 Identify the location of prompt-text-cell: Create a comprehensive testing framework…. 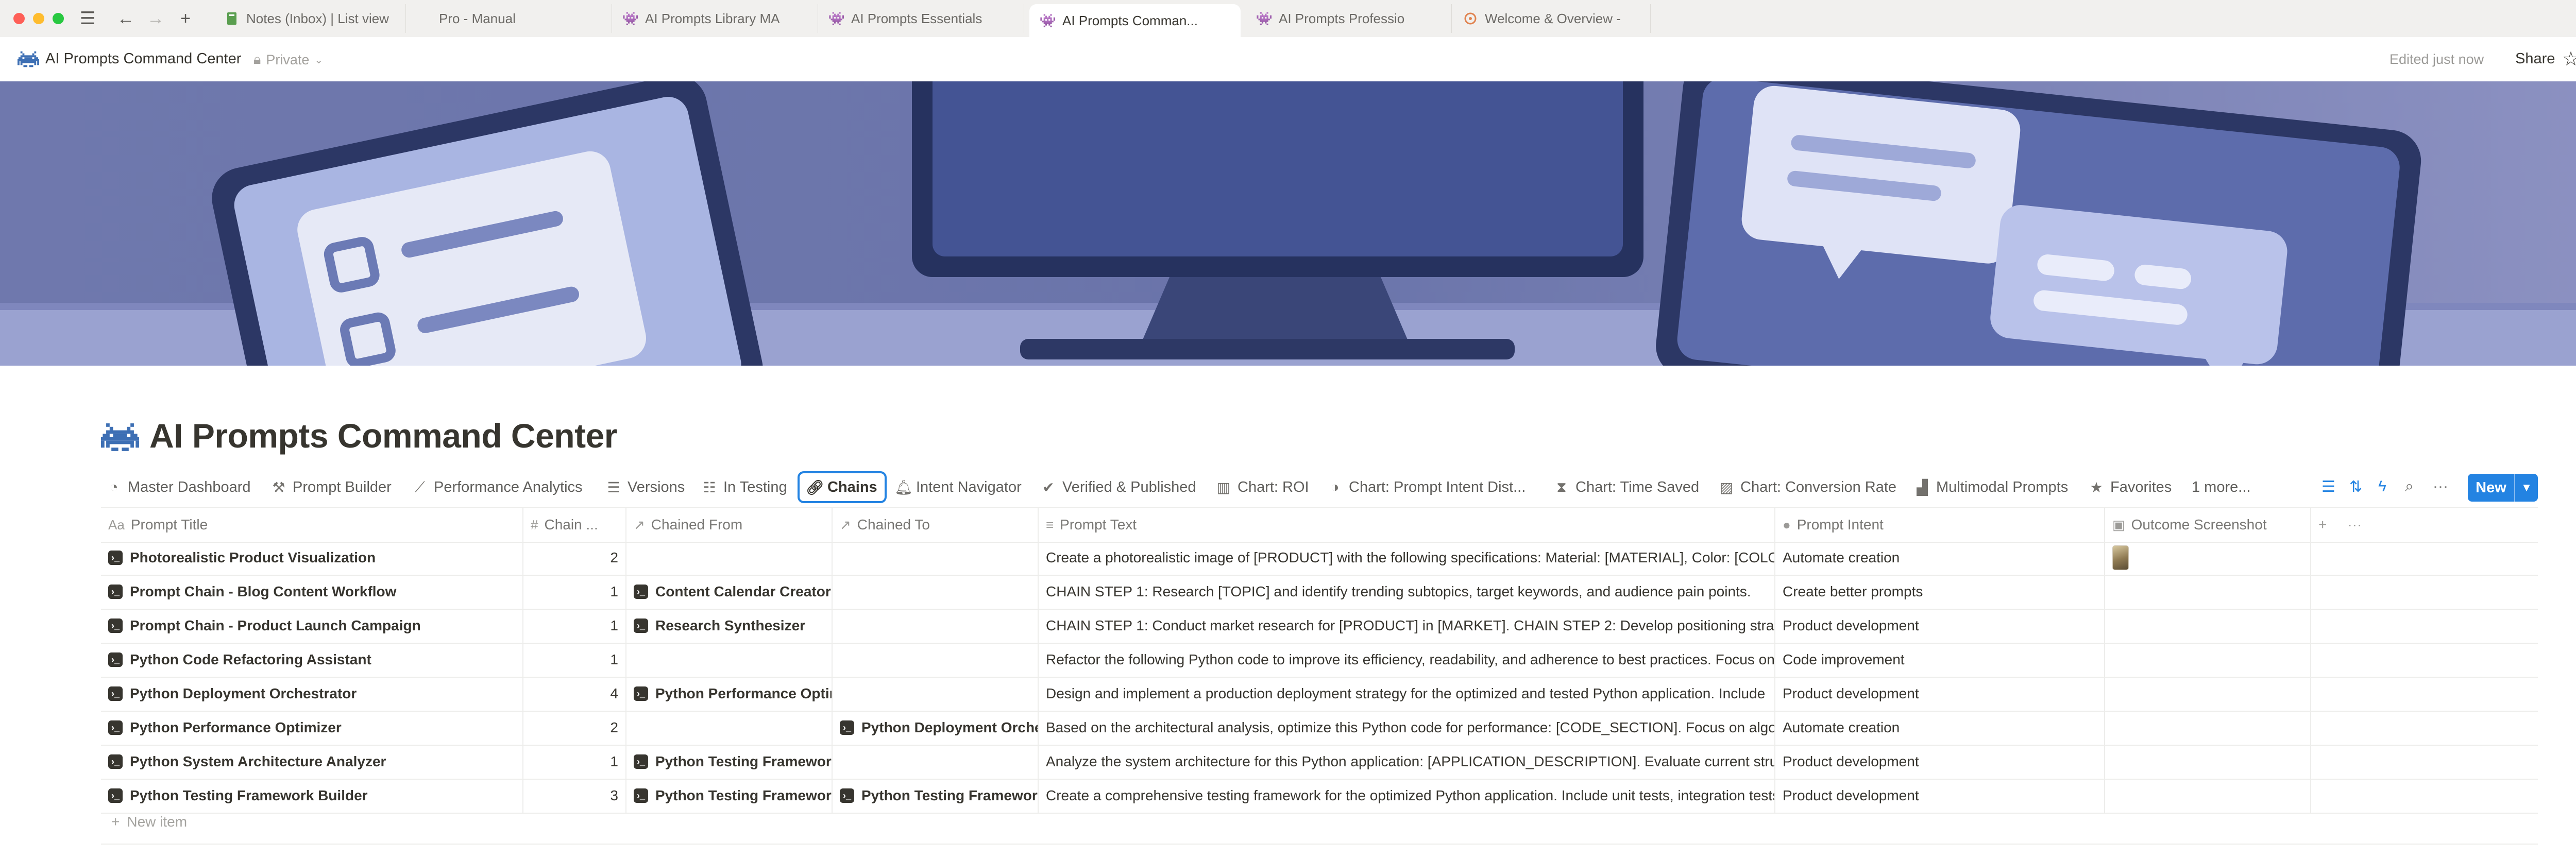
(1407, 796).